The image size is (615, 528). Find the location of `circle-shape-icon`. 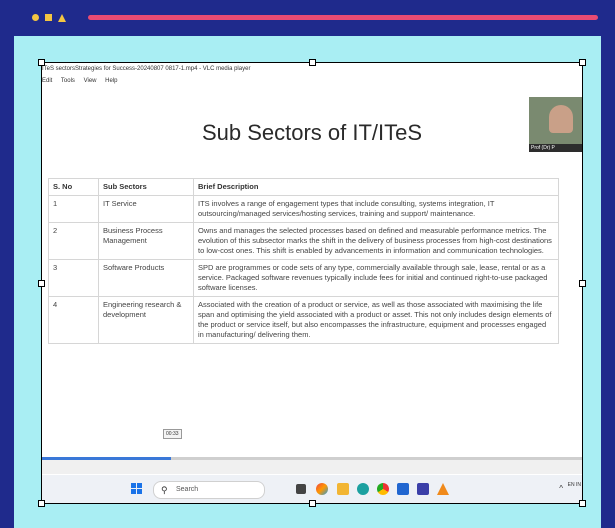

circle-shape-icon is located at coordinates (35, 17).